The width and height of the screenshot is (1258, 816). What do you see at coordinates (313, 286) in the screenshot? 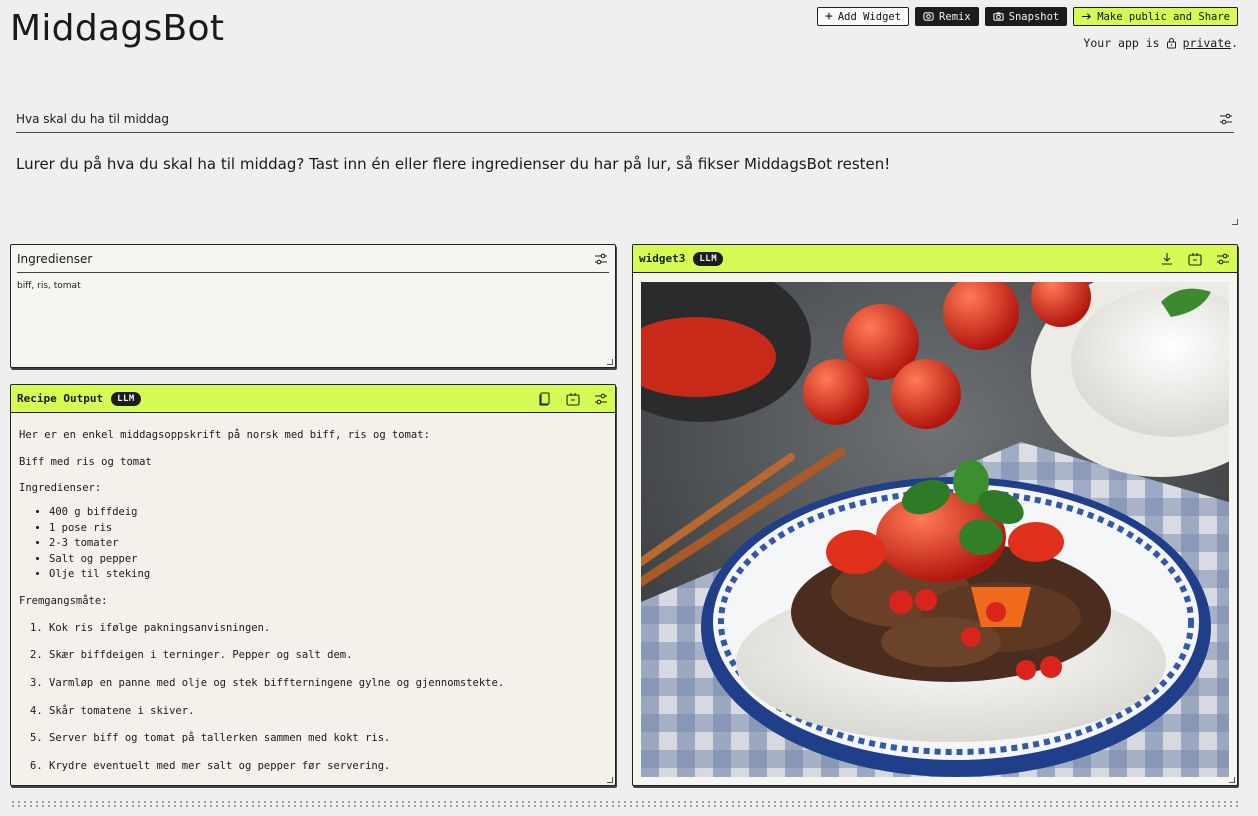
I see `ingredients-input: biff, ris, tomat` at bounding box center [313, 286].